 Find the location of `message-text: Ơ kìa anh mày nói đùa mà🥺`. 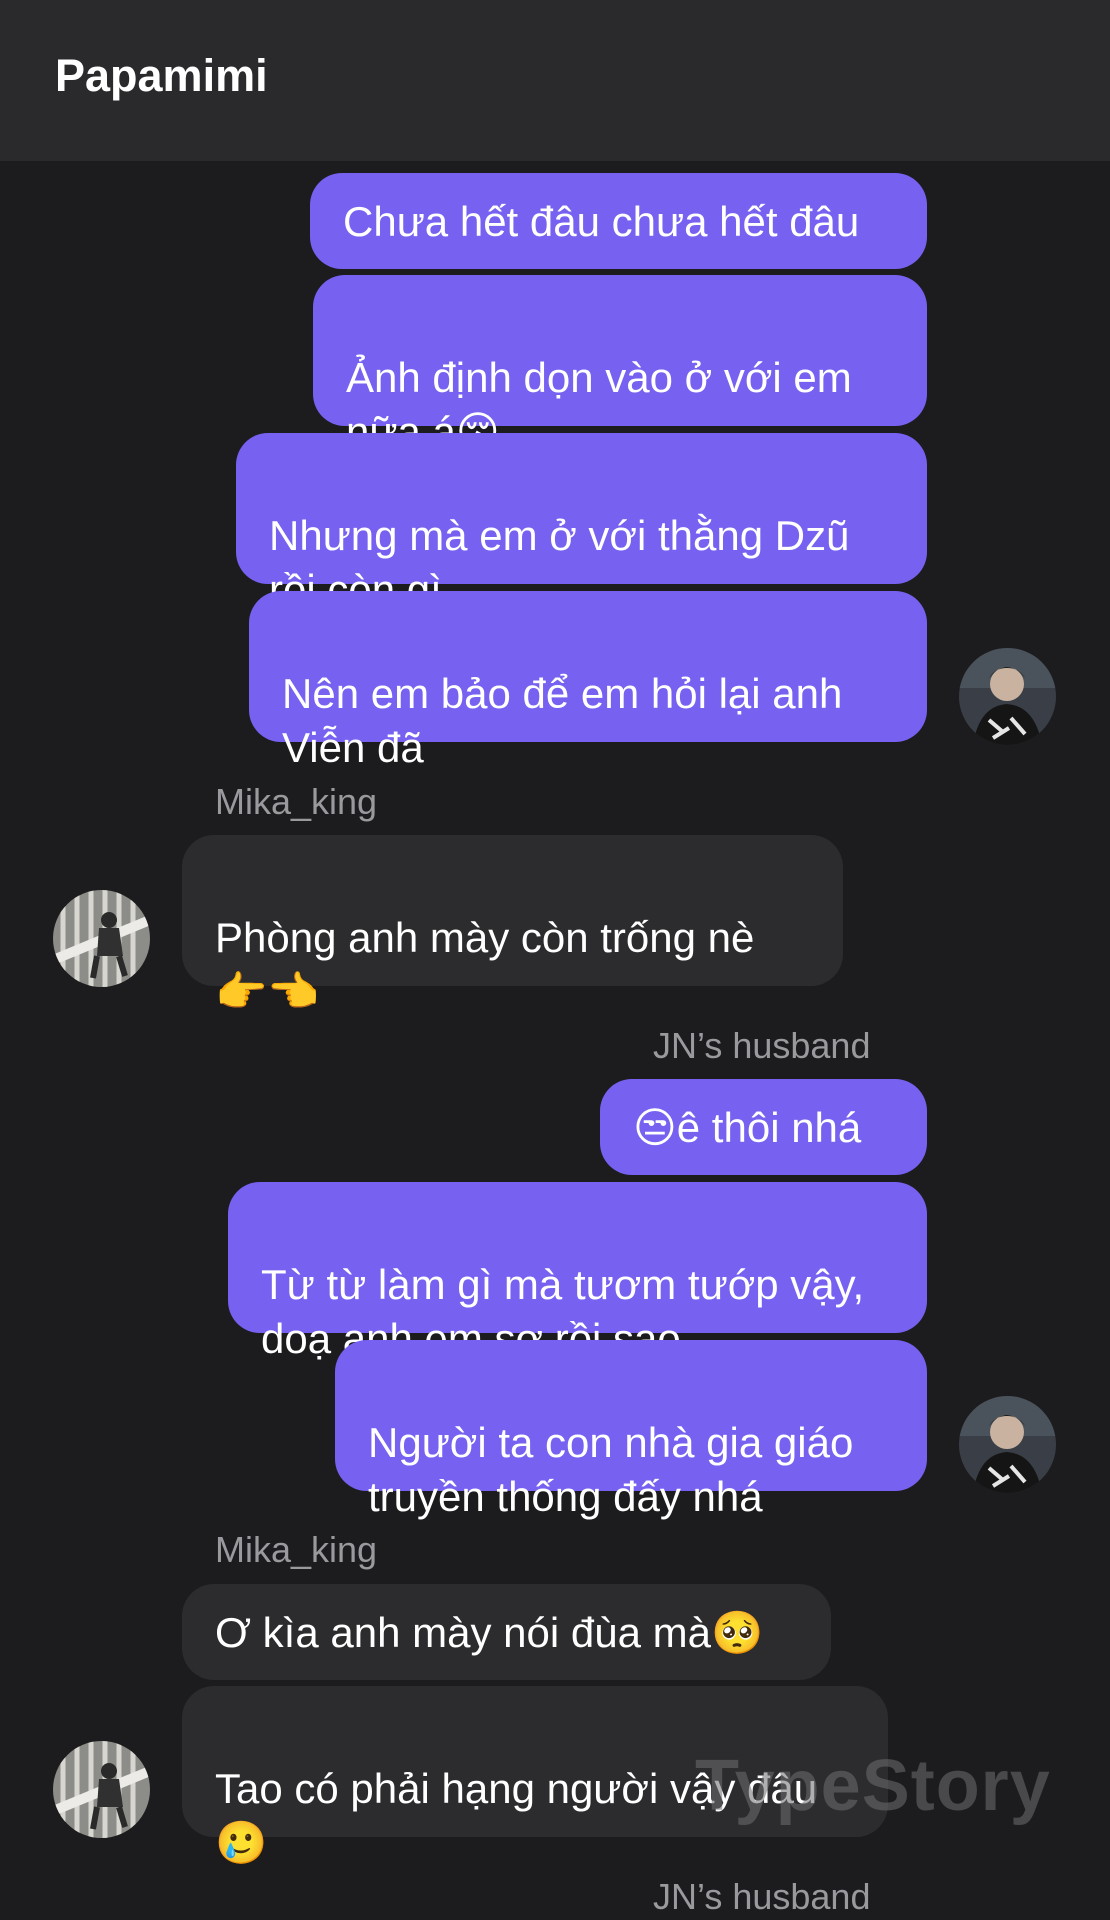

message-text: Ơ kìa anh mày nói đùa mà🥺 is located at coordinates (489, 1632).